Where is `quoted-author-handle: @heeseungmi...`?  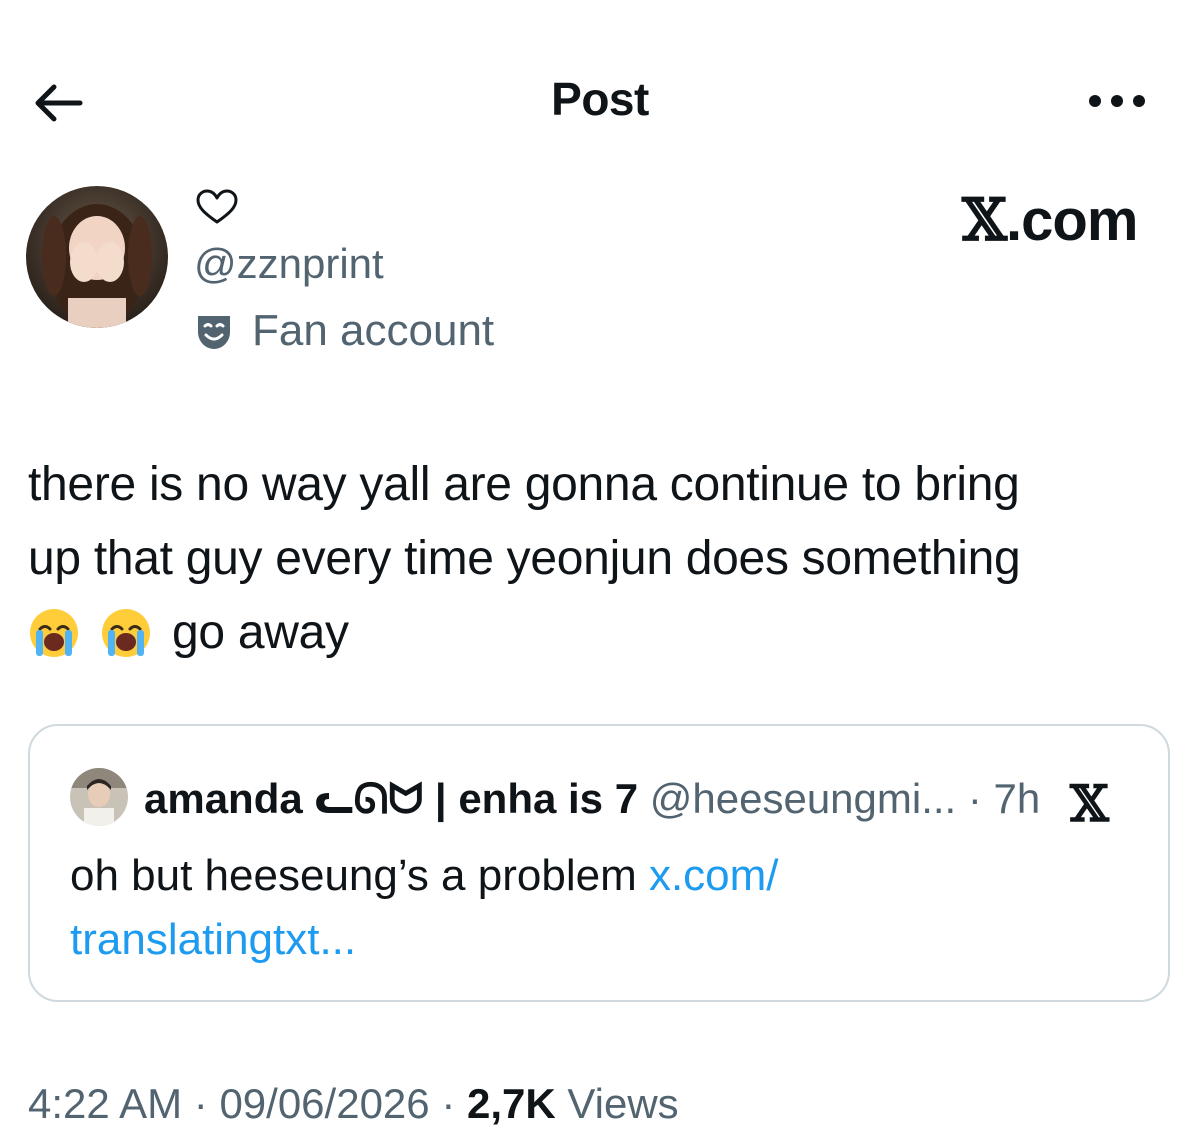 quoted-author-handle: @heeseungmi... is located at coordinates (803, 798).